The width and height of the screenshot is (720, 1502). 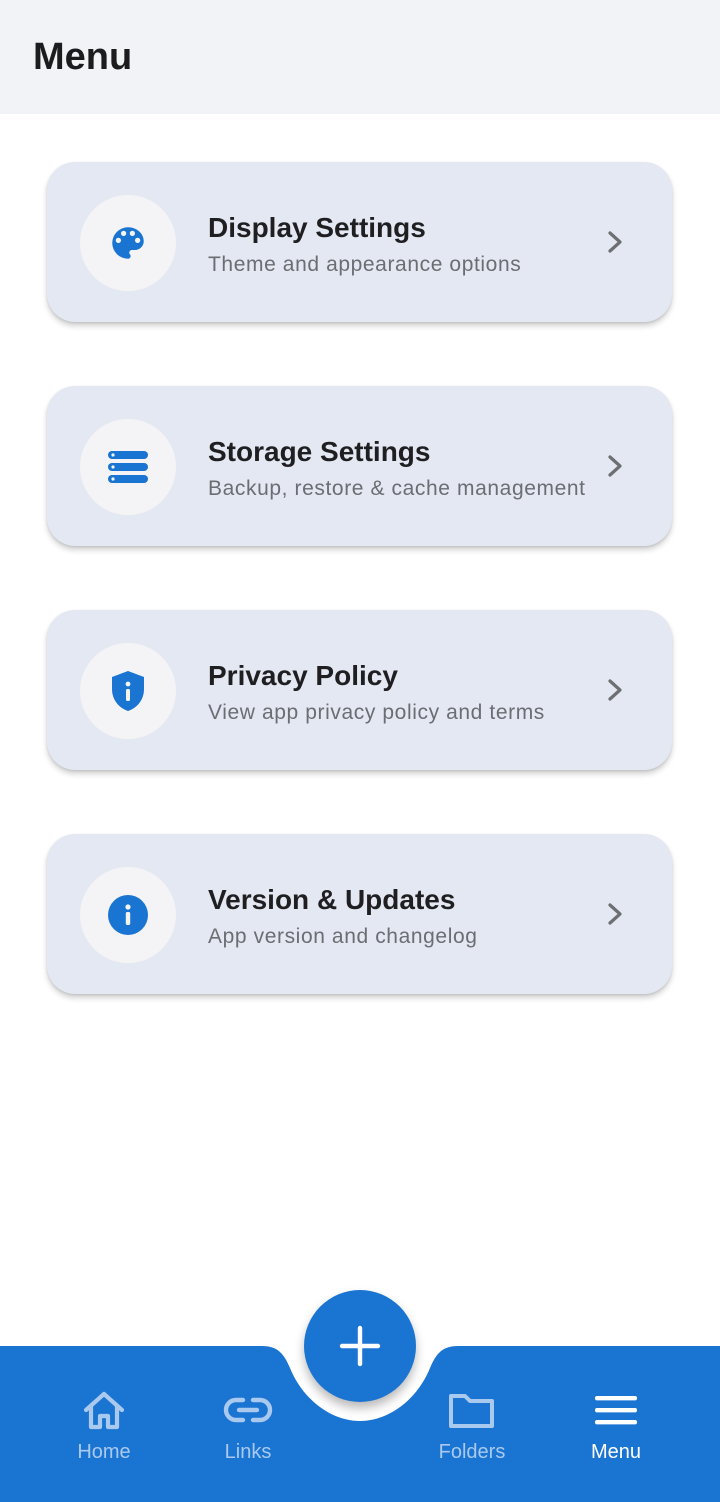 What do you see at coordinates (83, 57) in the screenshot?
I see `page-title: Menu` at bounding box center [83, 57].